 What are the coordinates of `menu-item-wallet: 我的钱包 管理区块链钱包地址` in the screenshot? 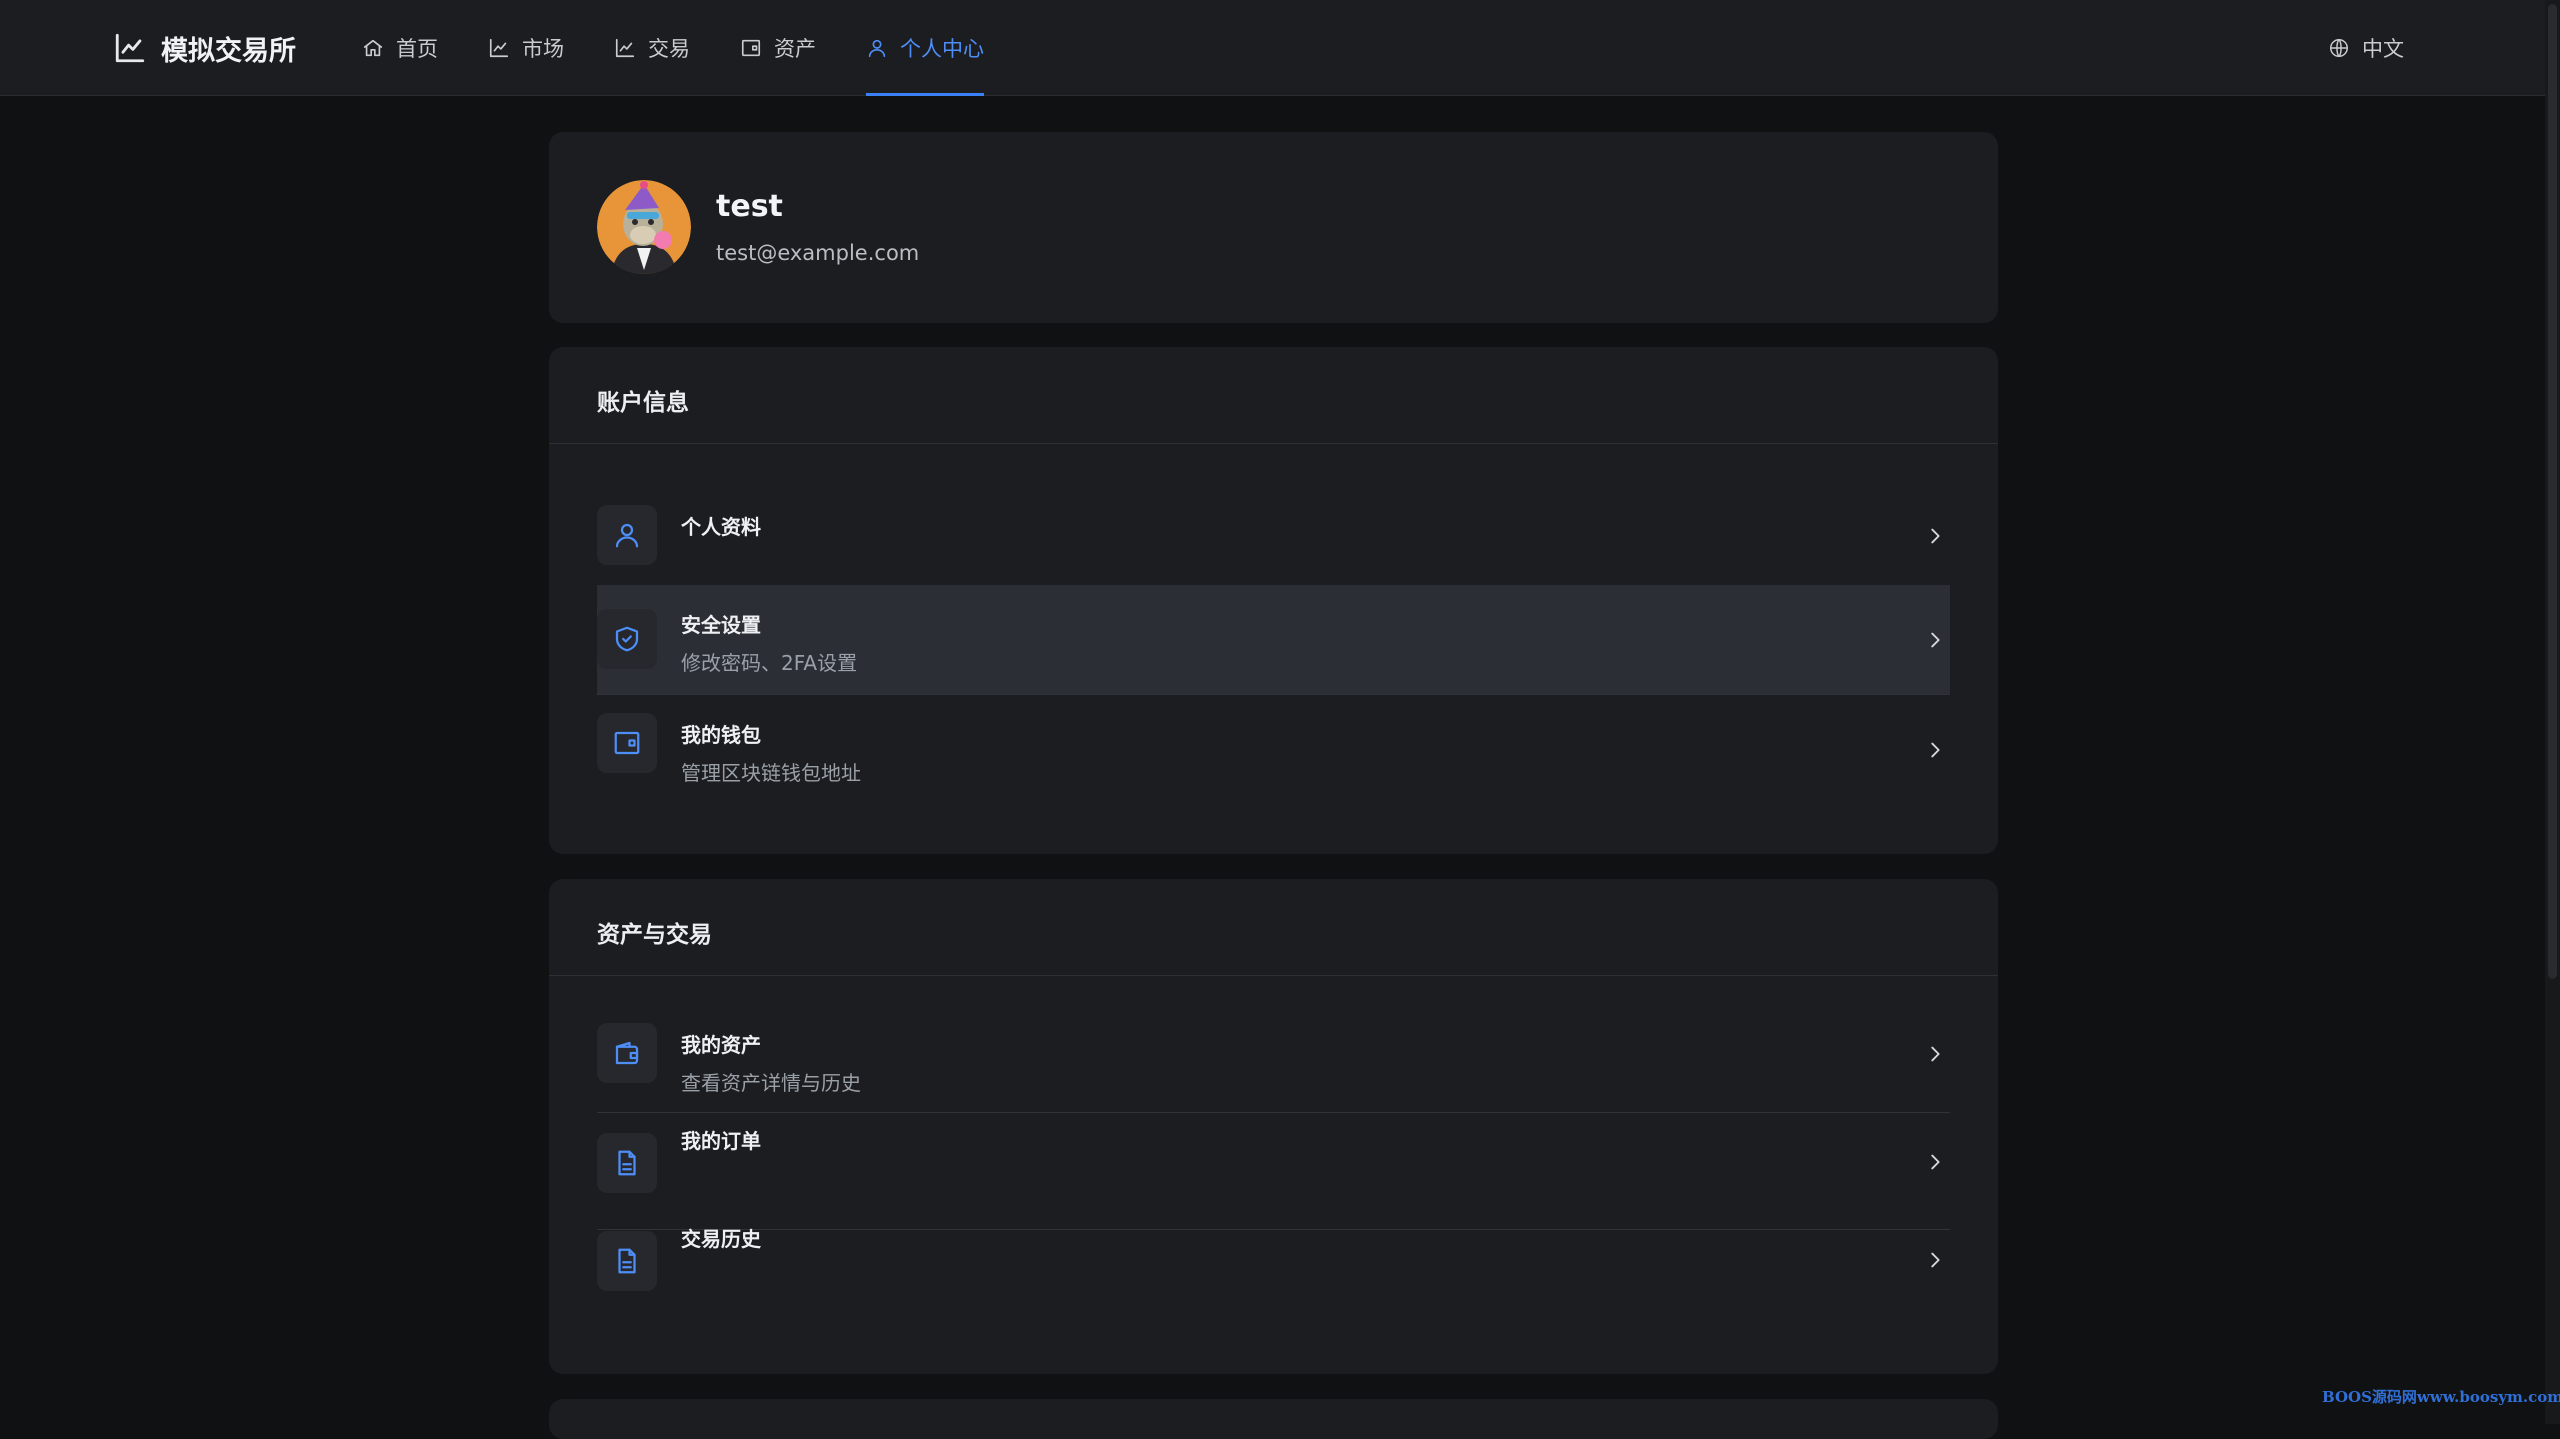 It's located at (1273, 750).